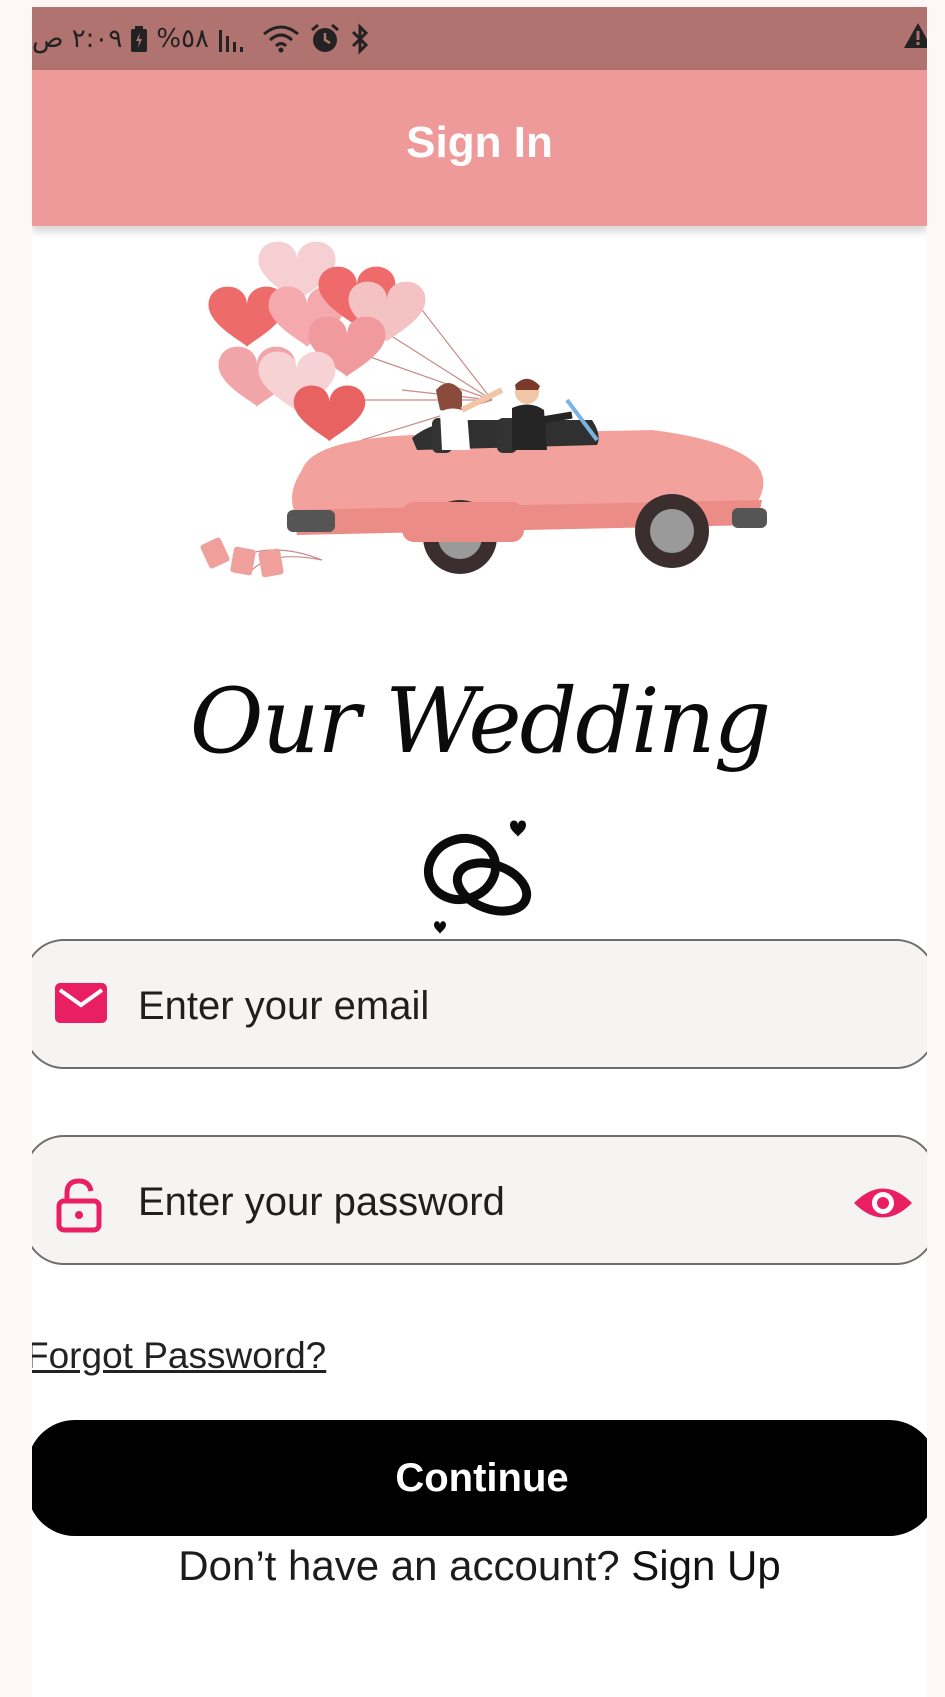  What do you see at coordinates (281, 39) in the screenshot?
I see `wifi-icon` at bounding box center [281, 39].